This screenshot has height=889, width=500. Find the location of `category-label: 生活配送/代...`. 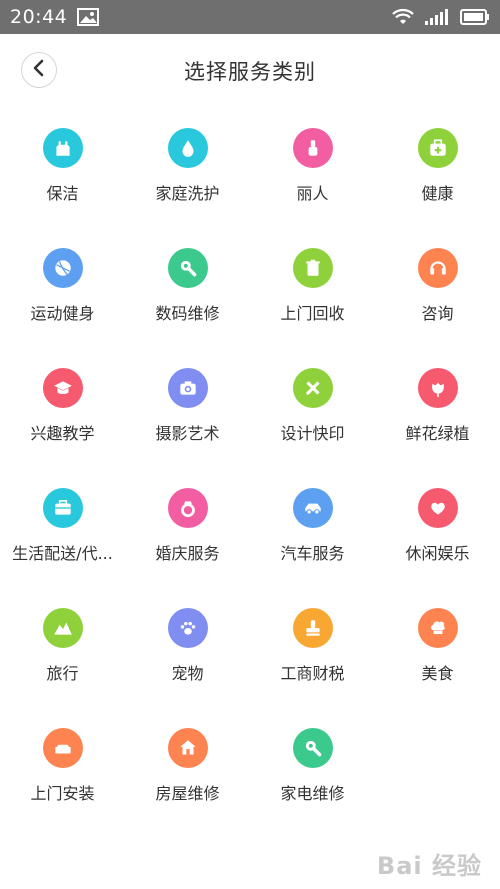

category-label: 生活配送/代... is located at coordinates (62, 553).